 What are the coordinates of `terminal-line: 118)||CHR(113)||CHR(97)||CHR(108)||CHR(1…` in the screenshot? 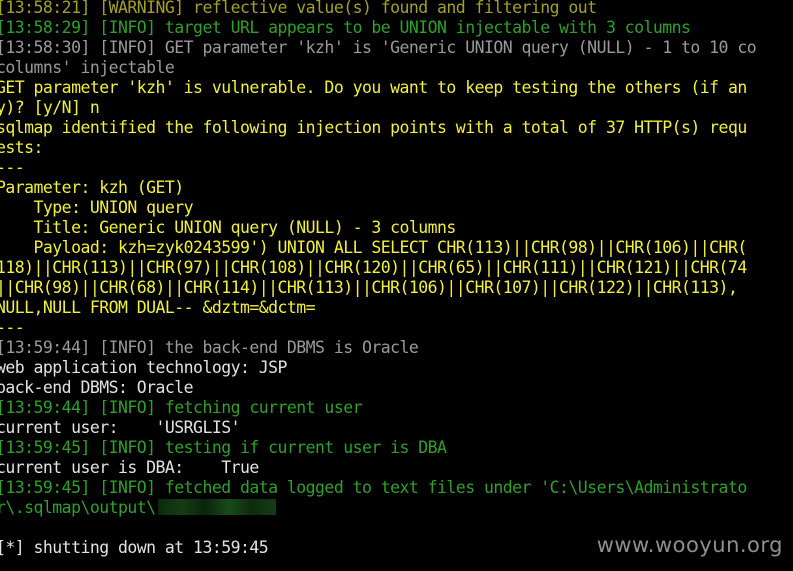 It's located at (378, 268).